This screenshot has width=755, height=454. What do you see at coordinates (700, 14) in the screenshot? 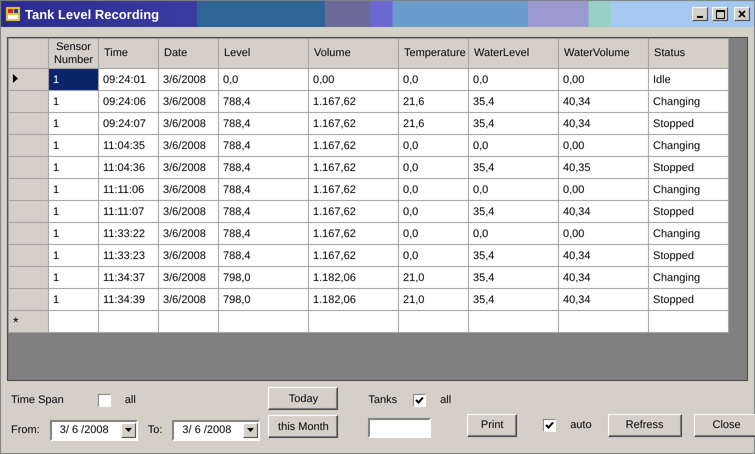
I see `minimize-button` at bounding box center [700, 14].